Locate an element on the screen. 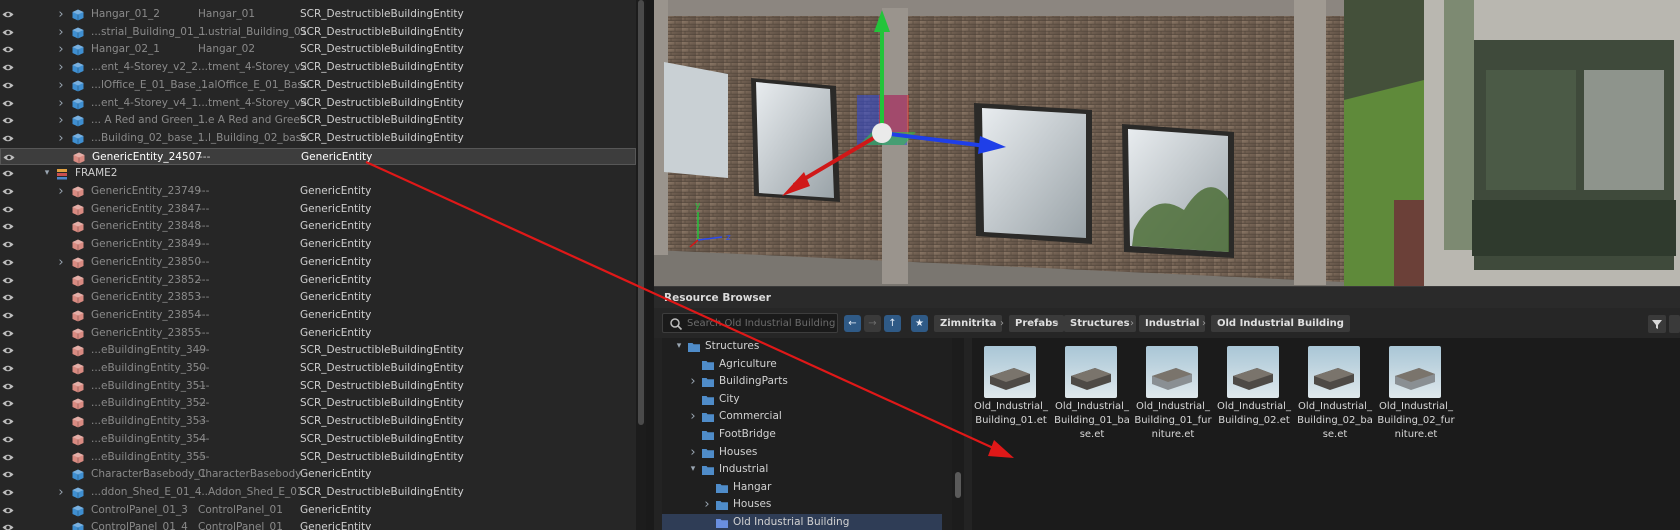 The width and height of the screenshot is (1680, 530). resource-search-input is located at coordinates (761, 323).